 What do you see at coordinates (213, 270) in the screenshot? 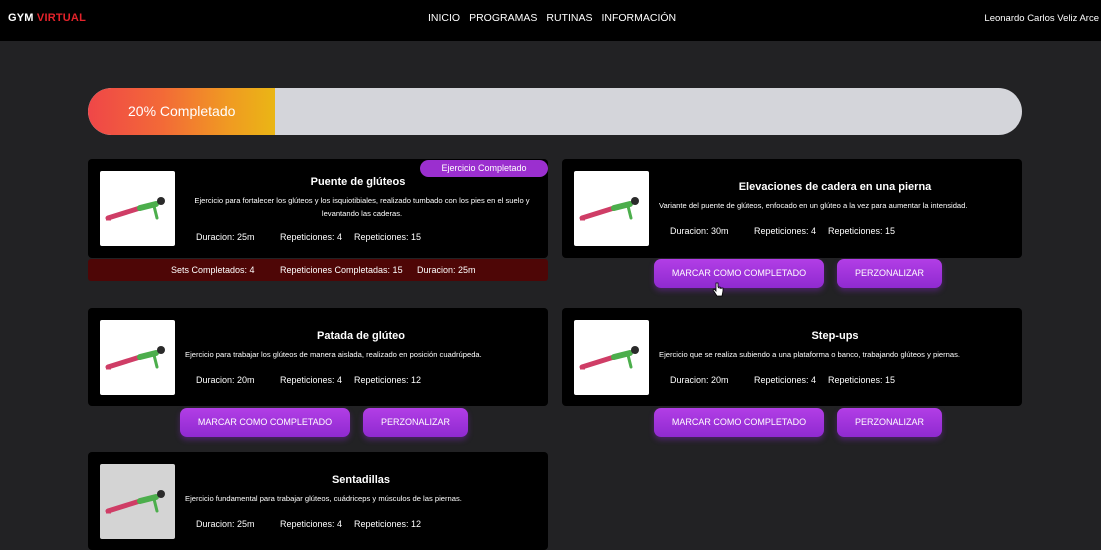
I see `sets-completed: Sets Completados: 4` at bounding box center [213, 270].